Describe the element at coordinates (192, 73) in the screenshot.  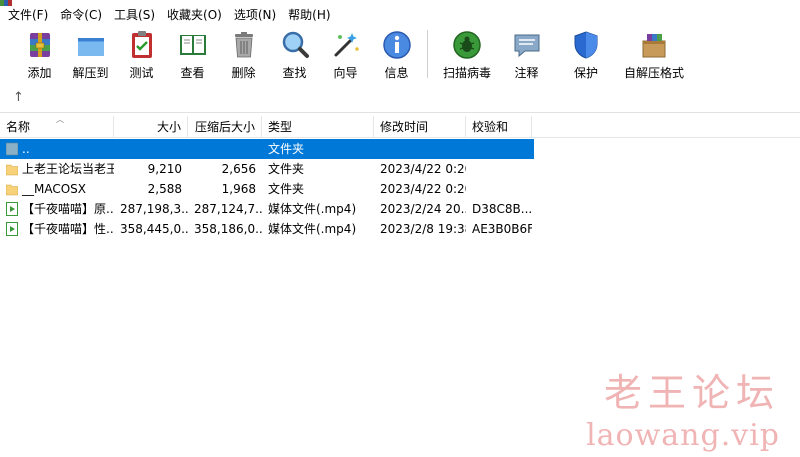
I see `view-label: 查看` at that location.